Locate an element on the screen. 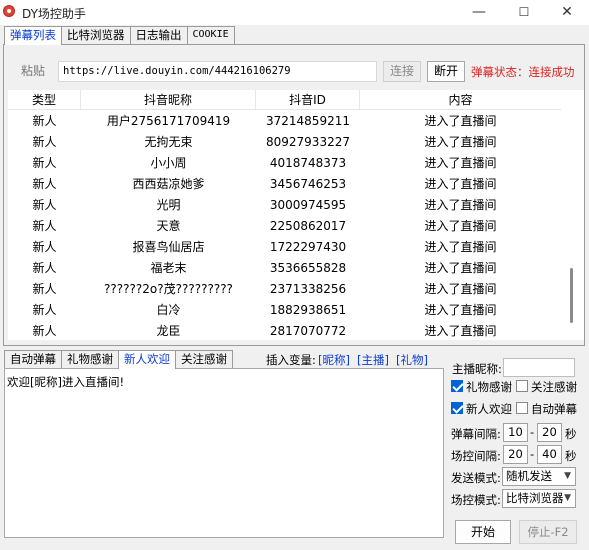 The width and height of the screenshot is (589, 550). cell-id: 2250862017 is located at coordinates (308, 226).